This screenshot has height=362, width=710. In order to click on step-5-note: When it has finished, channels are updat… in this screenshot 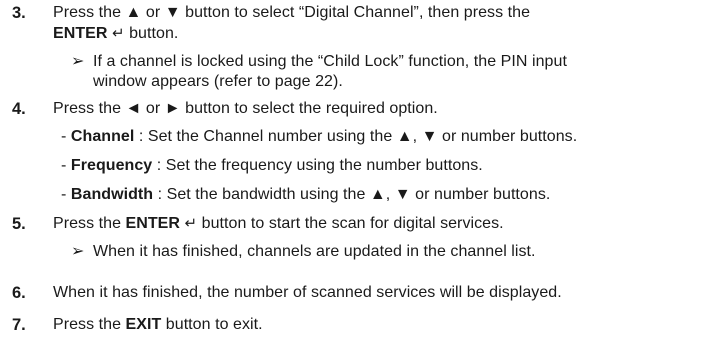, I will do `click(314, 251)`.